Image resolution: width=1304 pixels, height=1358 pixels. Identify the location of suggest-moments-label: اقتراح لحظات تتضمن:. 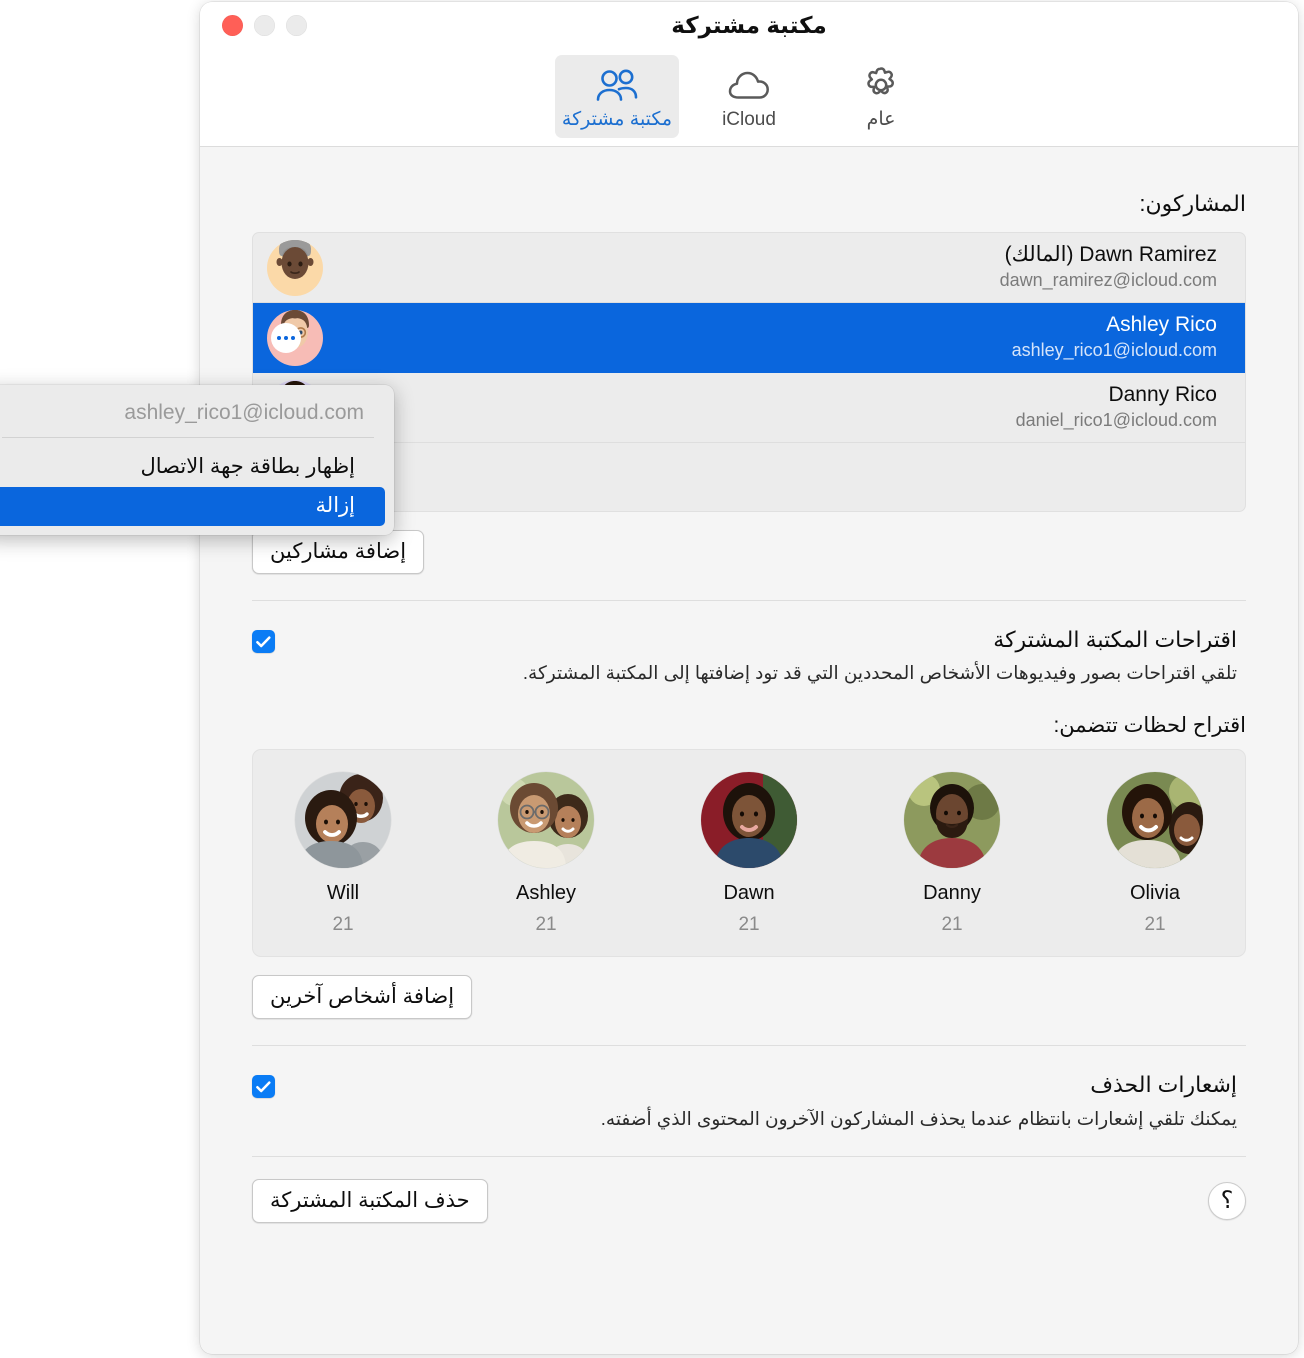
(1149, 726).